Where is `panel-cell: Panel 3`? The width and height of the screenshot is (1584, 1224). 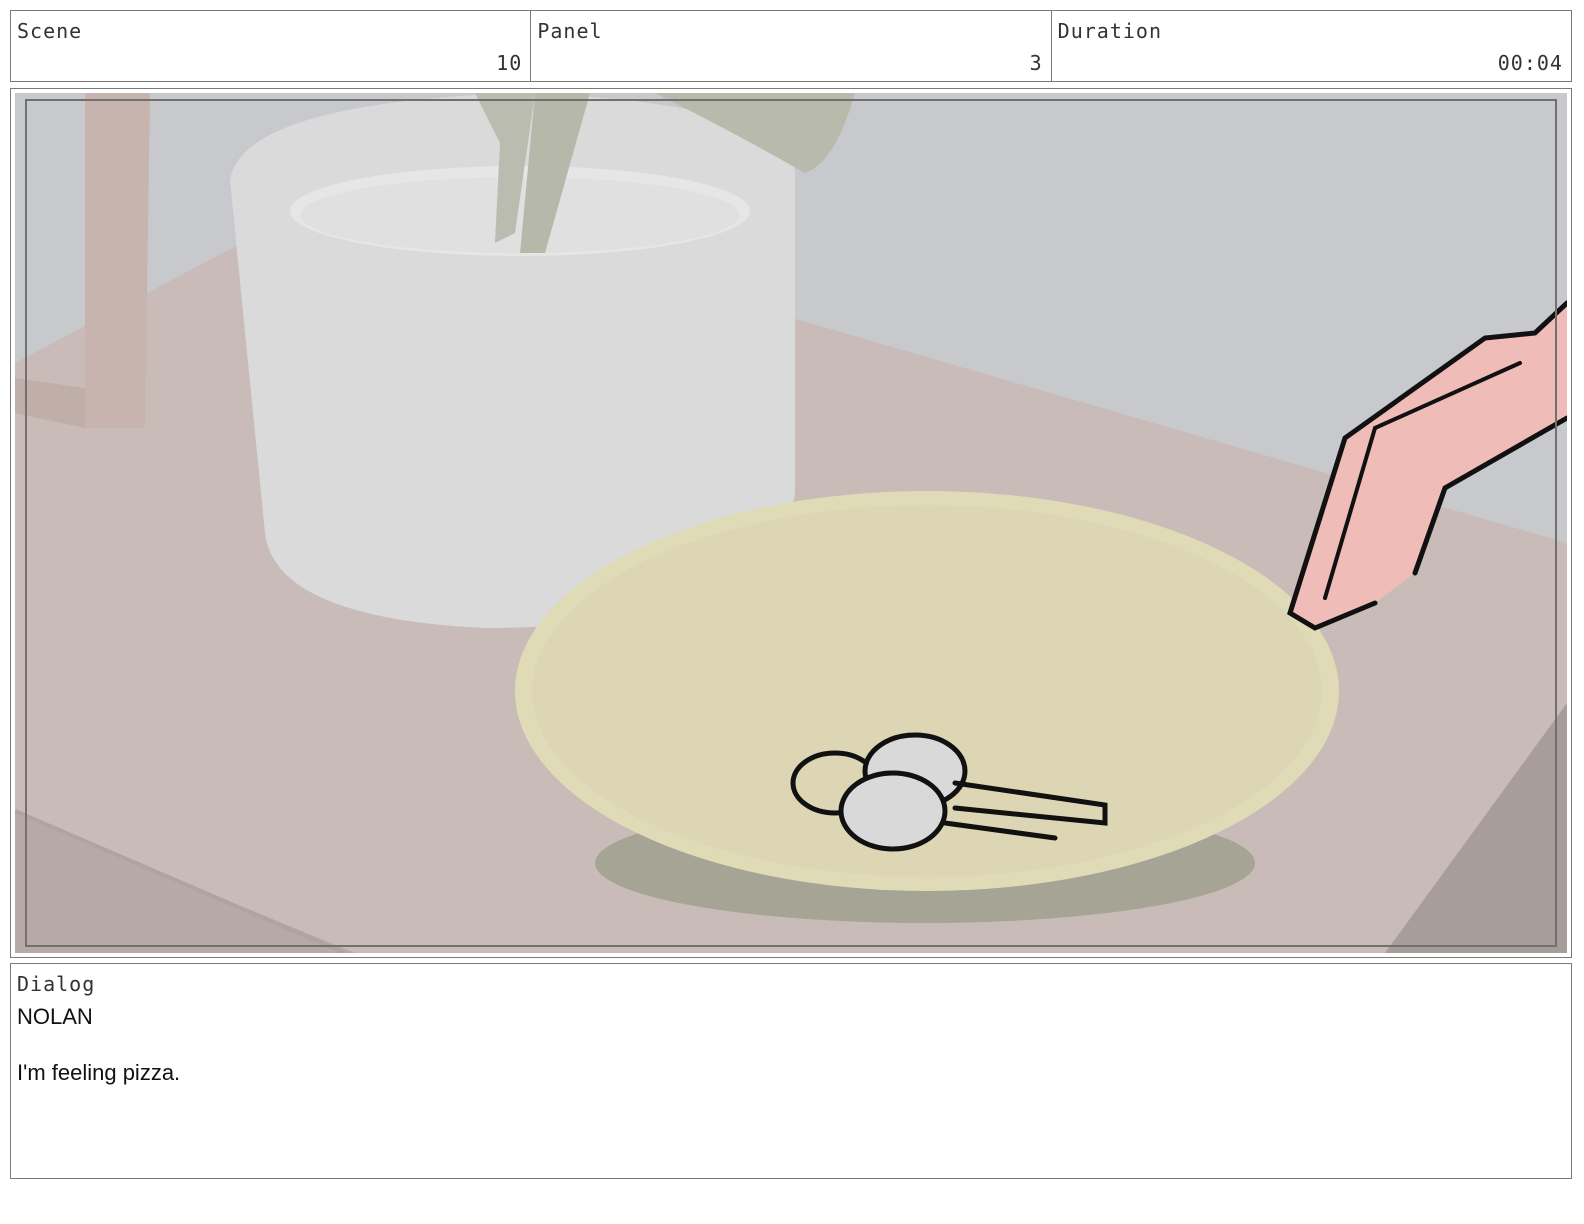
panel-cell: Panel 3 is located at coordinates (791, 46).